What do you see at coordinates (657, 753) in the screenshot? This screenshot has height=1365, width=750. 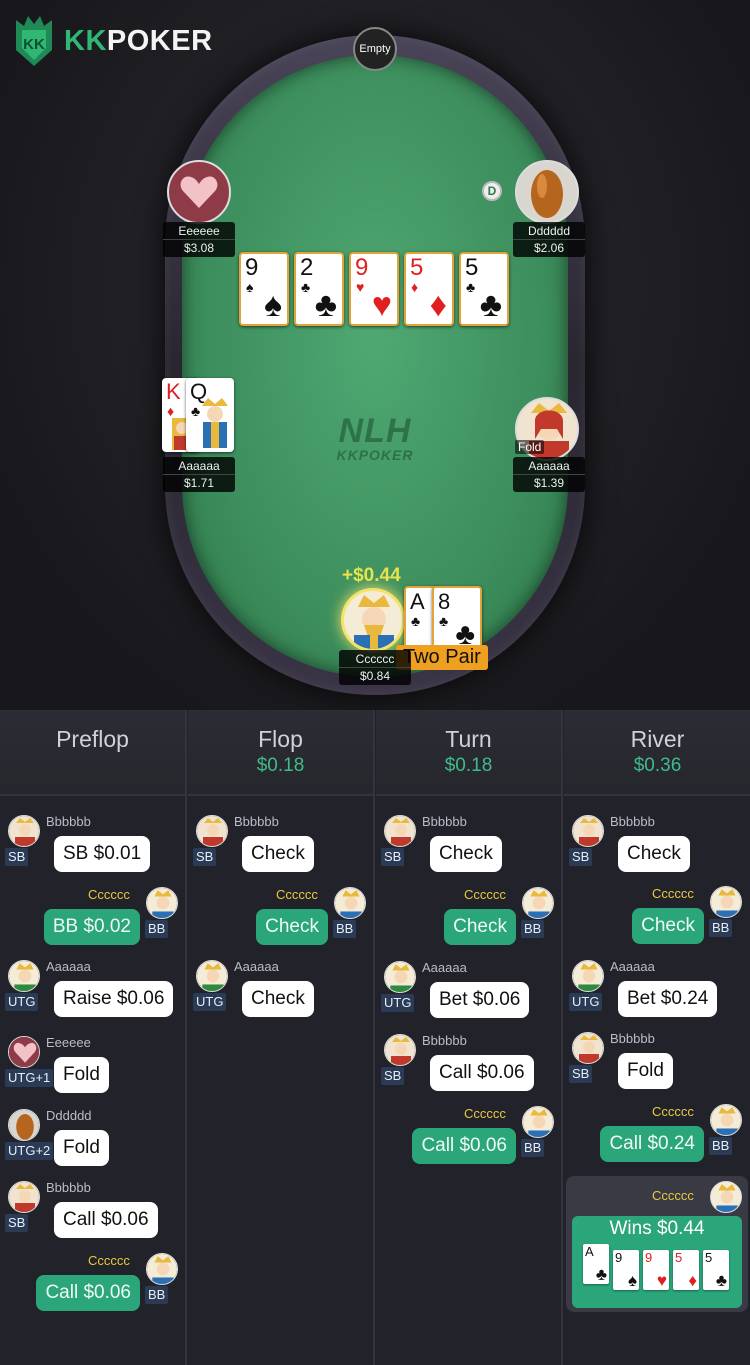 I see `street-header: River $0.36` at bounding box center [657, 753].